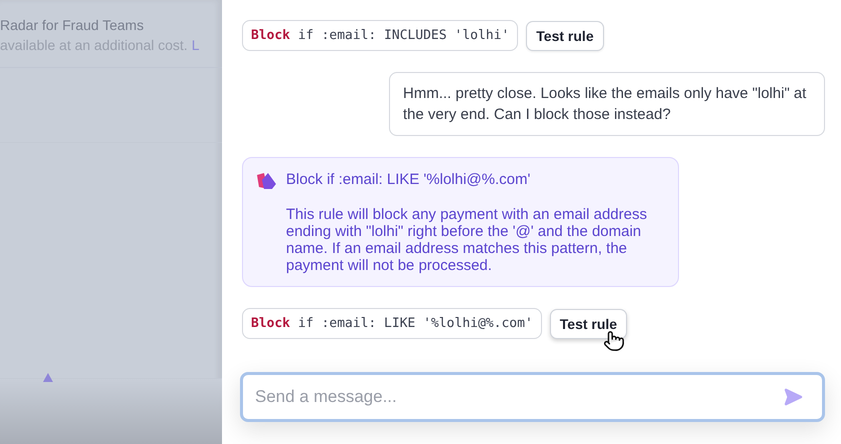 The width and height of the screenshot is (841, 444). Describe the element at coordinates (565, 35) in the screenshot. I see `test-rule-button: Test rule` at that location.